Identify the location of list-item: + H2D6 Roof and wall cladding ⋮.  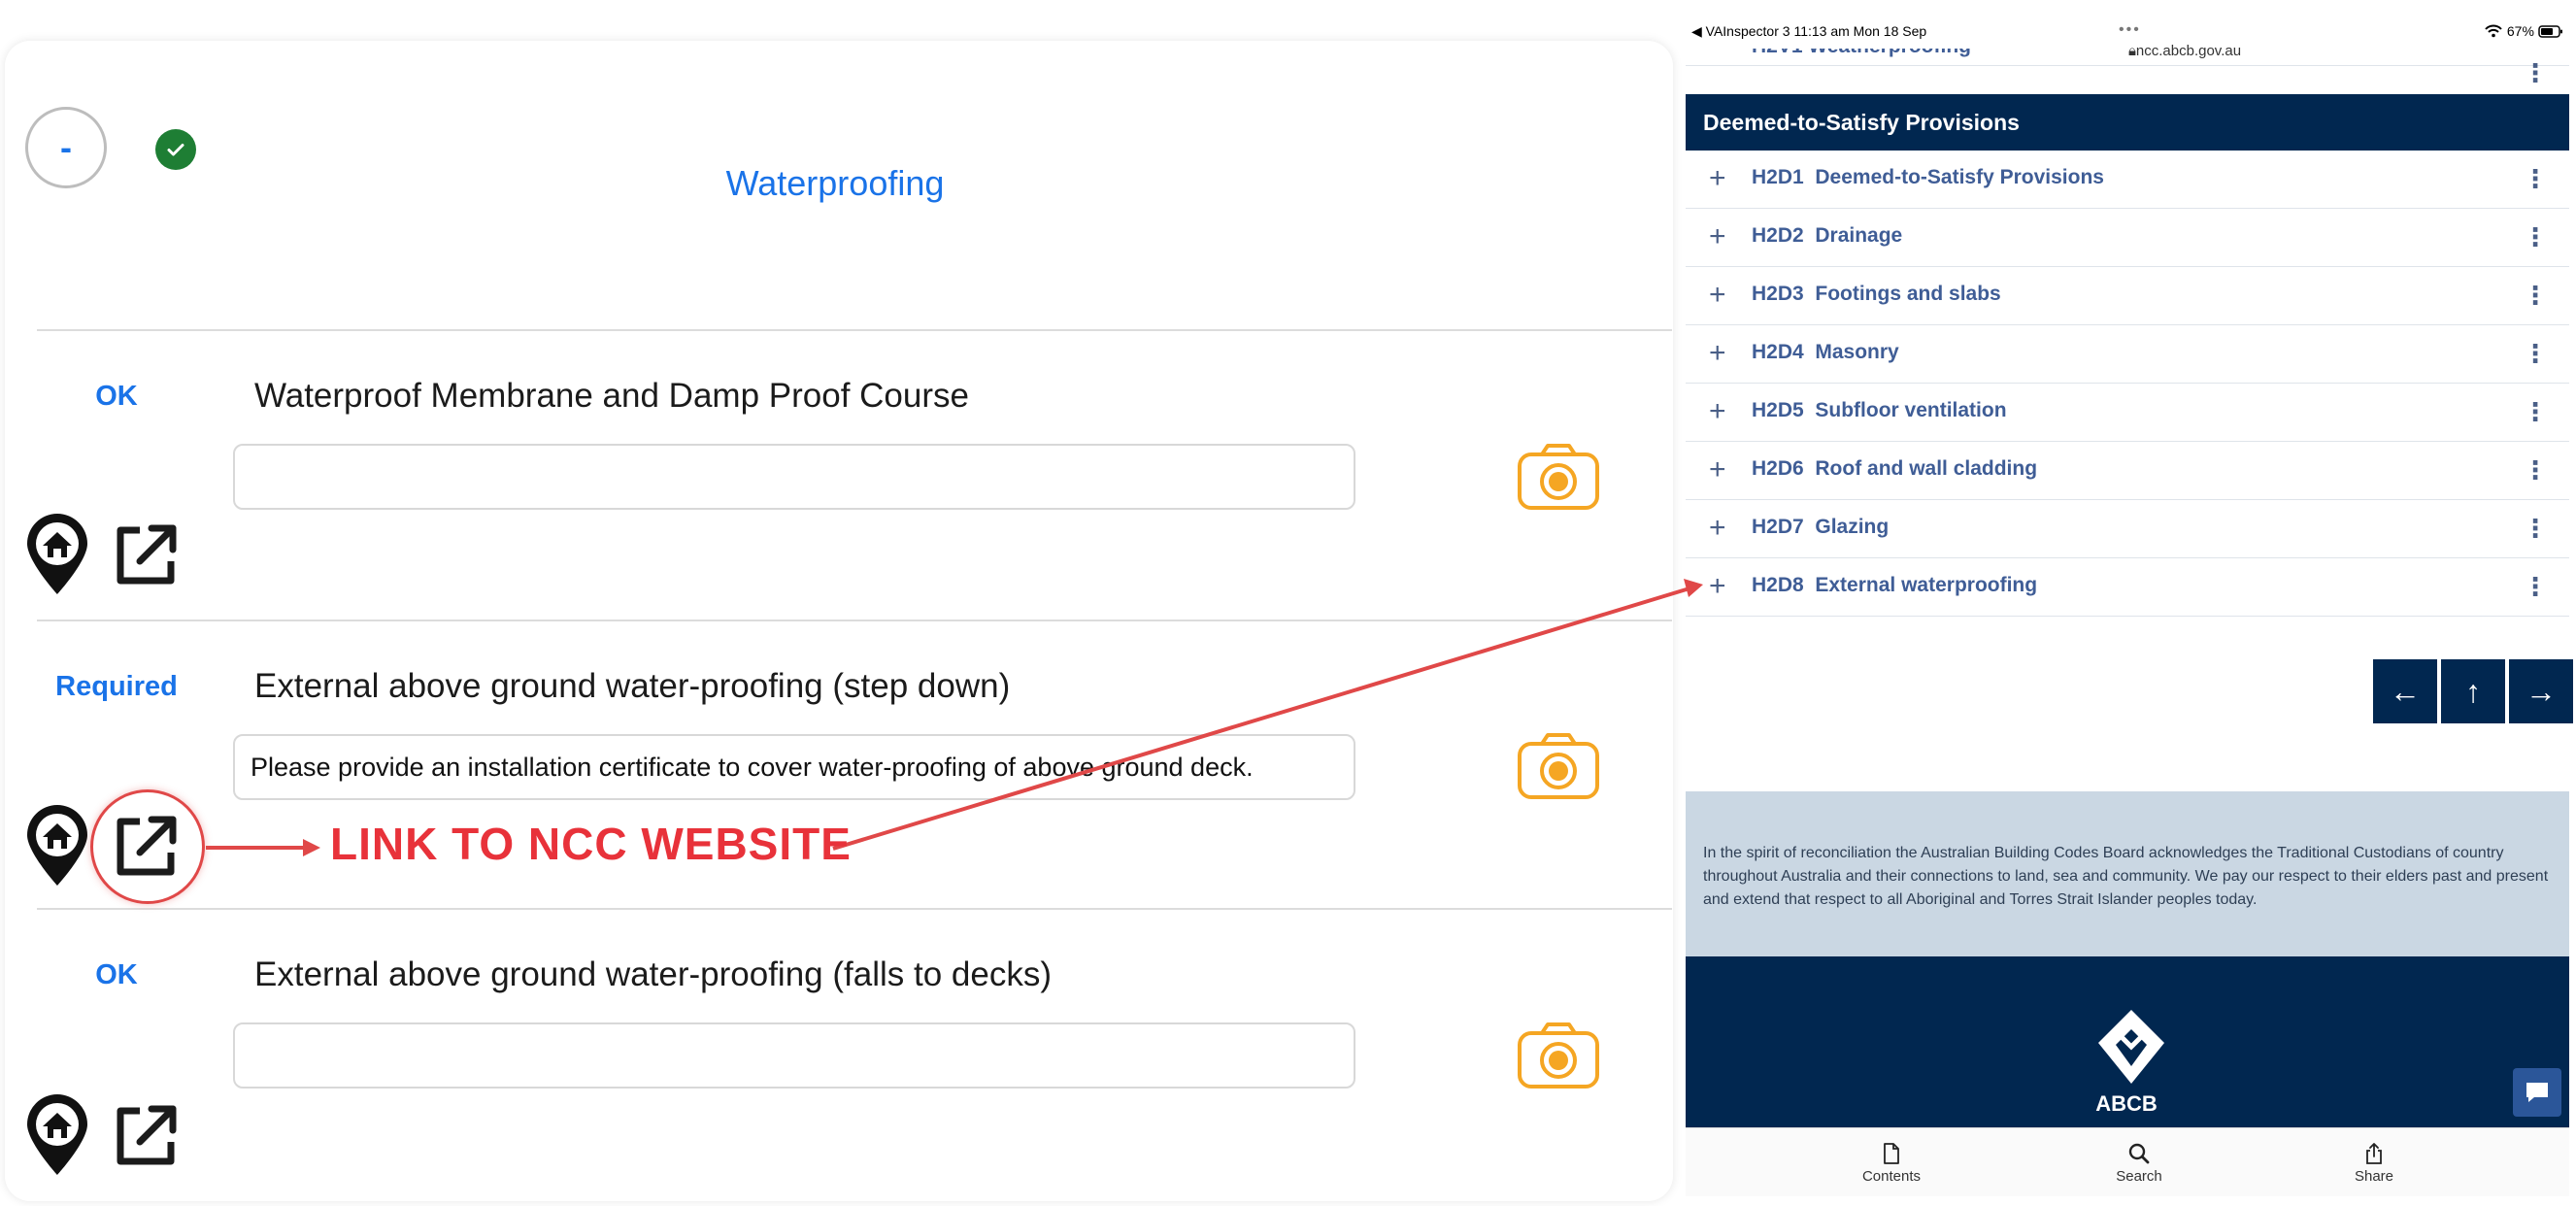
(2127, 471).